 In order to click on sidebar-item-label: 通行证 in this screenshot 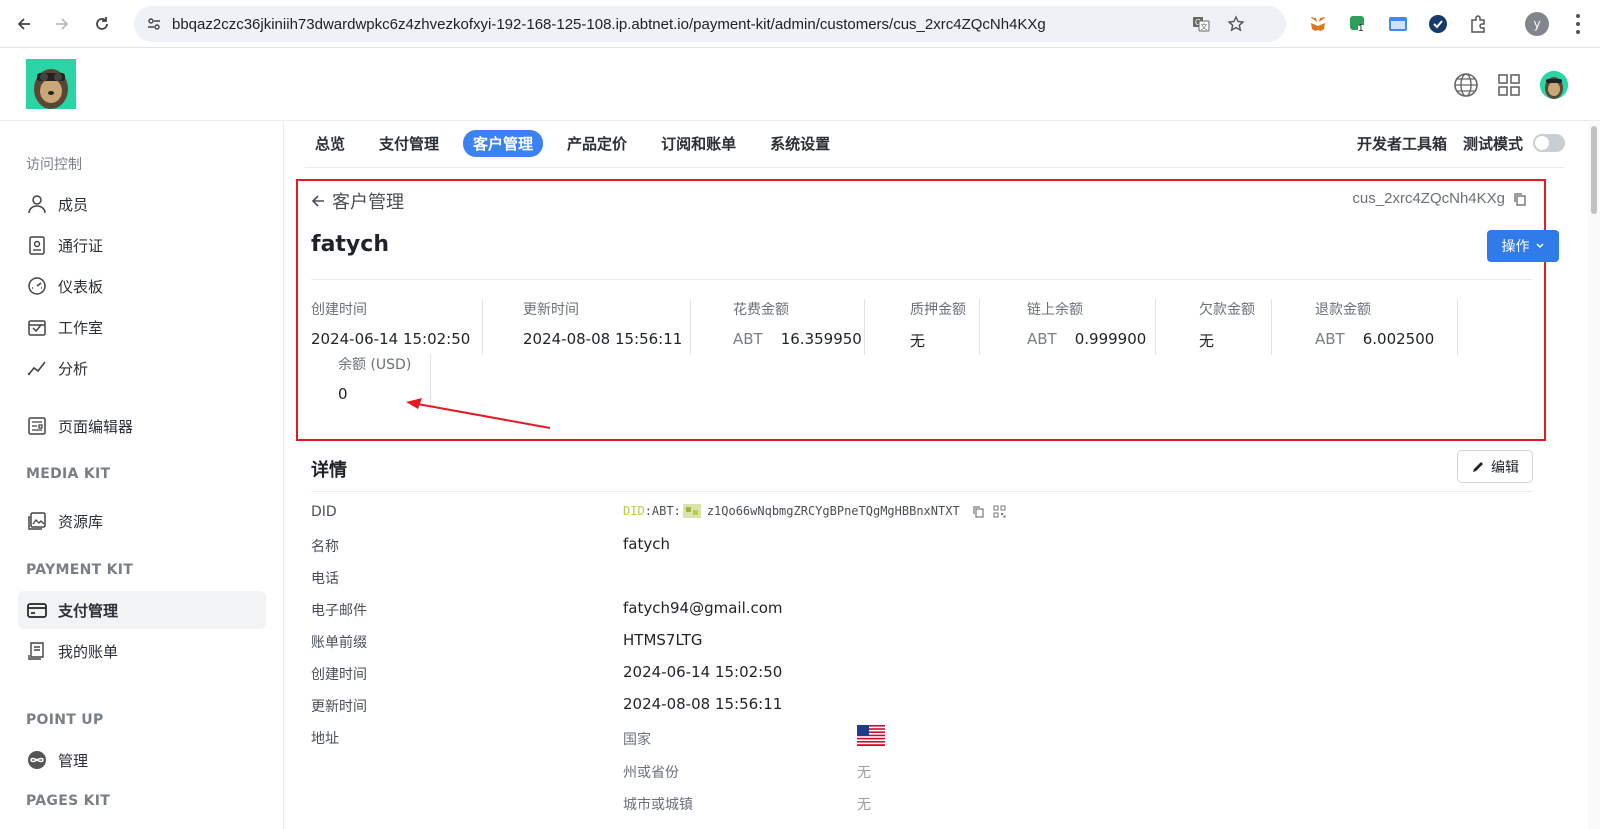, I will do `click(81, 245)`.